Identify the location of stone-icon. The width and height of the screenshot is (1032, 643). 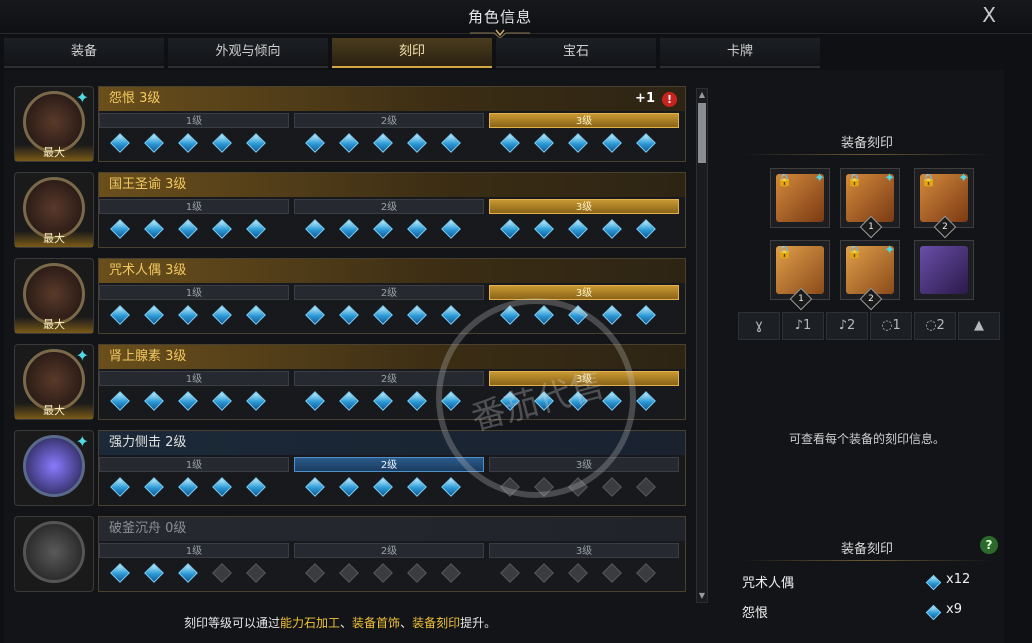
(944, 270).